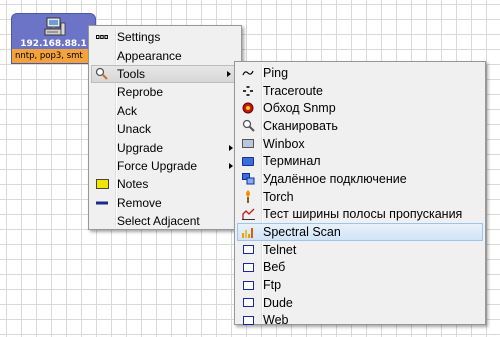 The image size is (500, 337). What do you see at coordinates (278, 196) in the screenshot?
I see `tool-item-label: Torch` at bounding box center [278, 196].